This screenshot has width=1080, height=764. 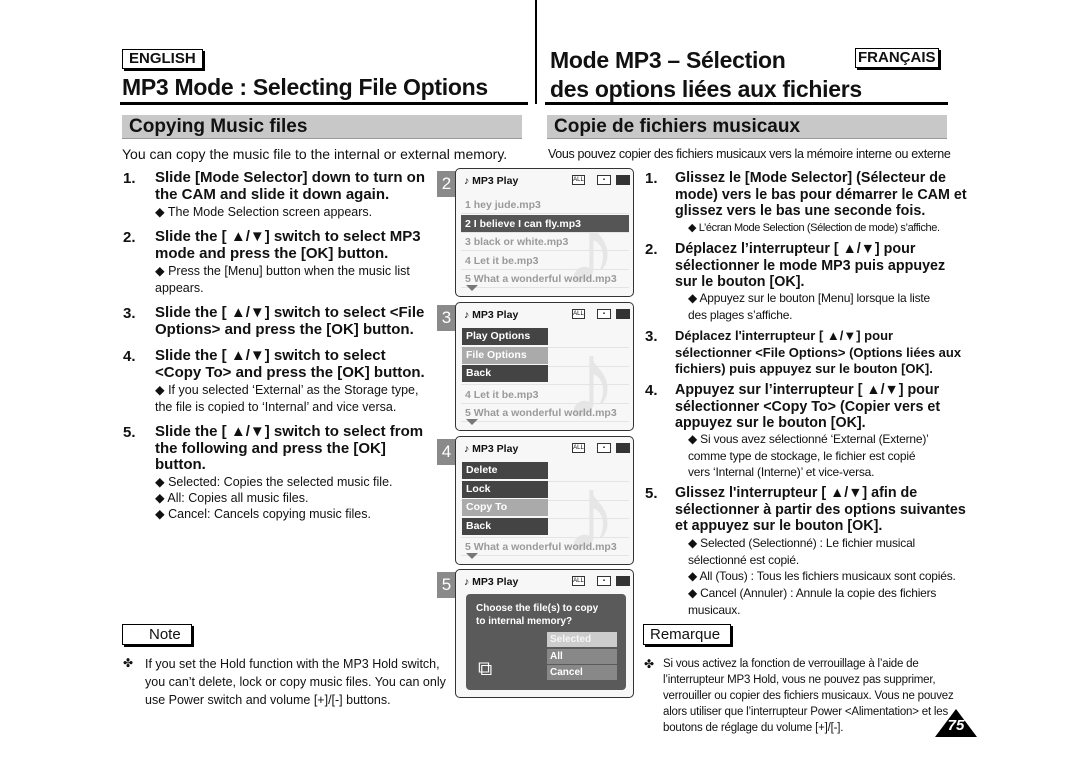 I want to click on header-rule-en, so click(x=324, y=103).